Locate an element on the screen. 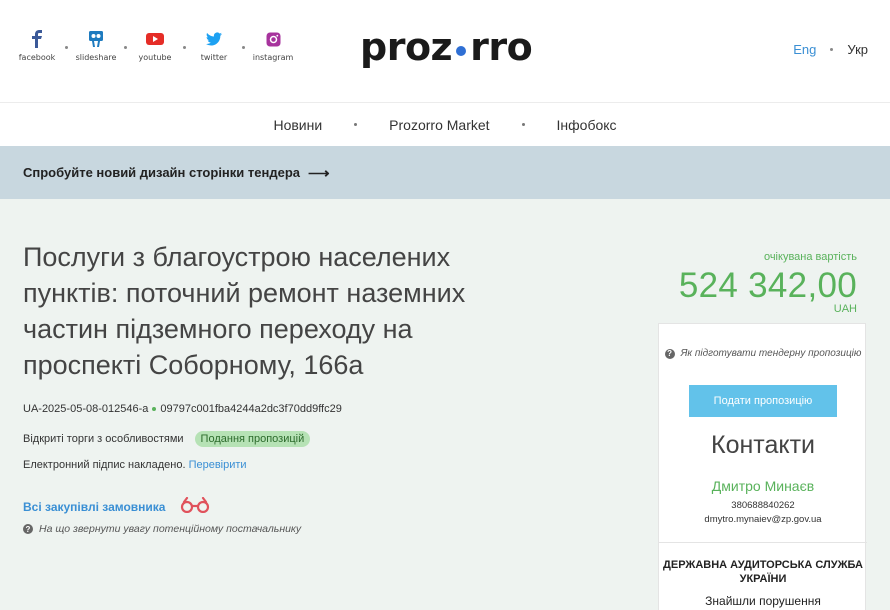 The image size is (890, 610). how-prepare-link: ? Як підготувати тендерну пропозицію is located at coordinates (763, 354).